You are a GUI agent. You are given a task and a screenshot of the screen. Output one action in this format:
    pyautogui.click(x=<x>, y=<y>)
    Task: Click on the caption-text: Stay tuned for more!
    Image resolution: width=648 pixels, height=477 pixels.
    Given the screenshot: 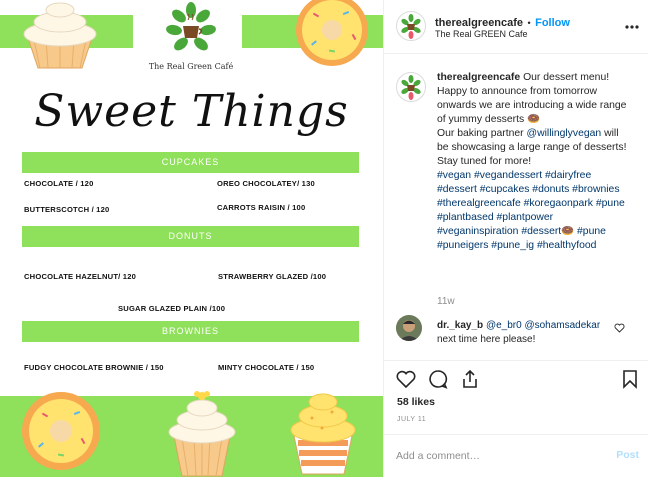 What is the action you would take?
    pyautogui.click(x=484, y=161)
    